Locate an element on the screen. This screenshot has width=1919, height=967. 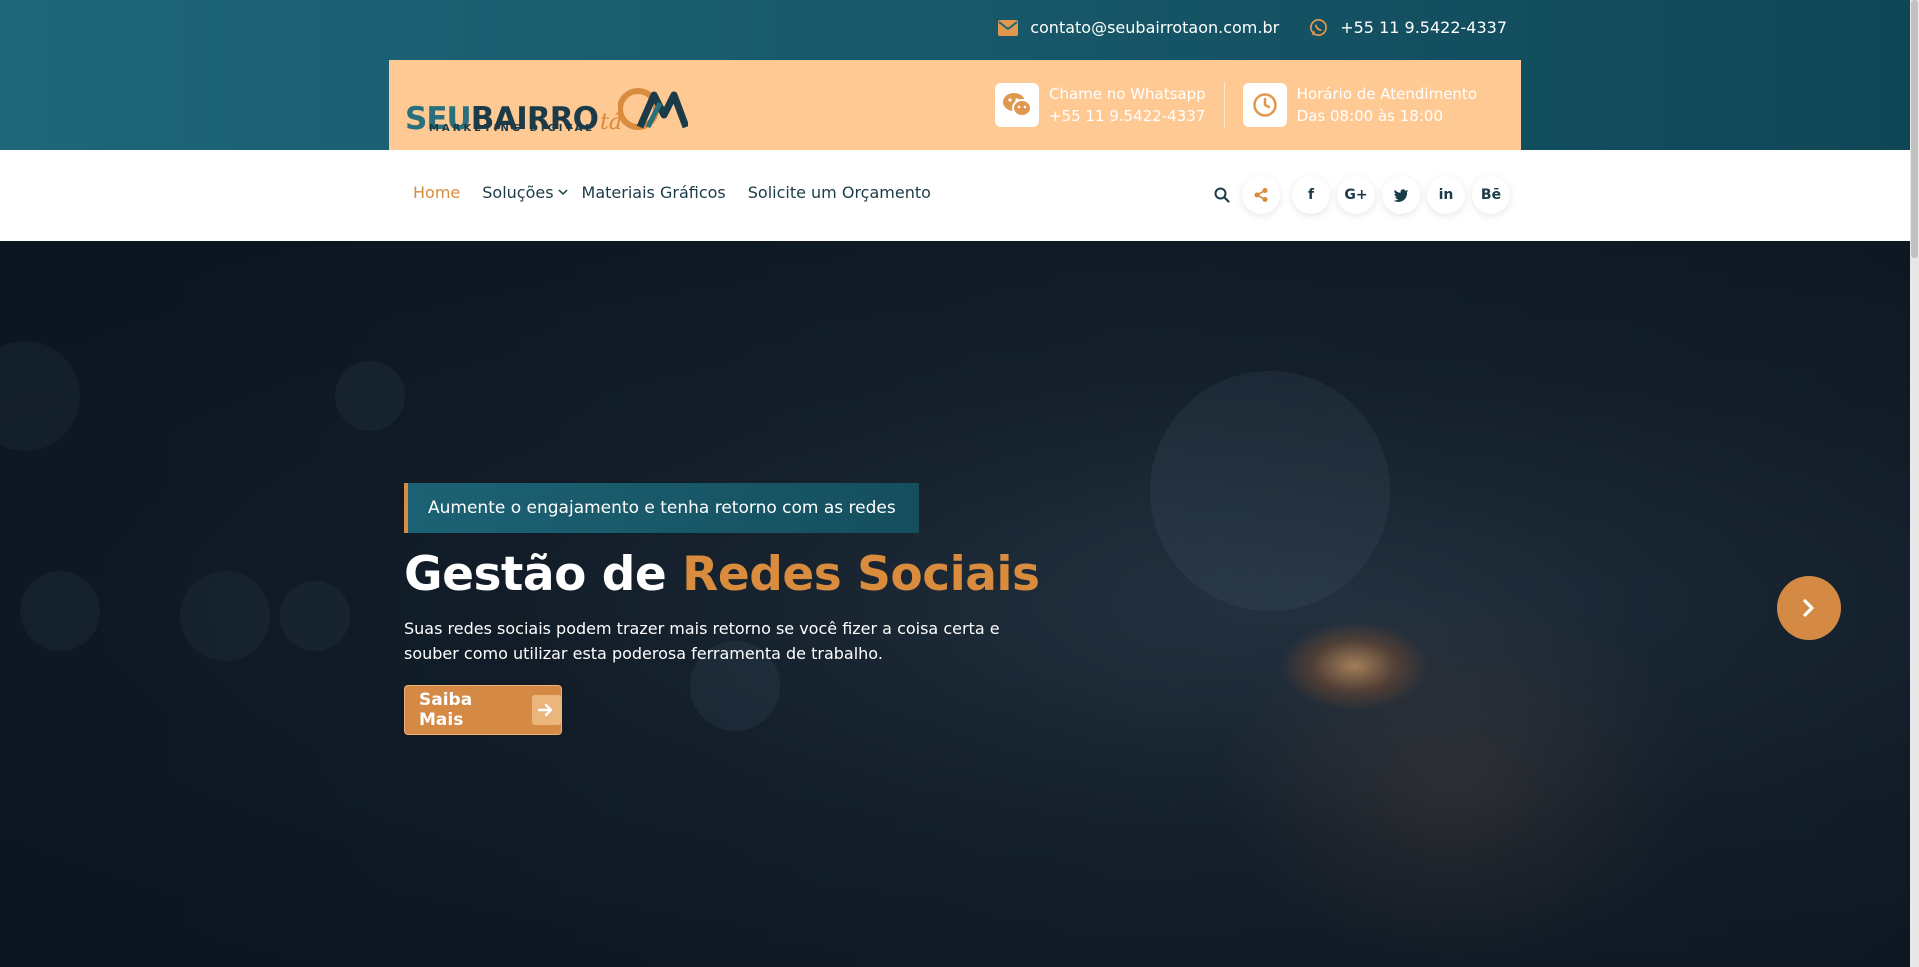
saiba-mais-button: Saiba Mais is located at coordinates (483, 710).